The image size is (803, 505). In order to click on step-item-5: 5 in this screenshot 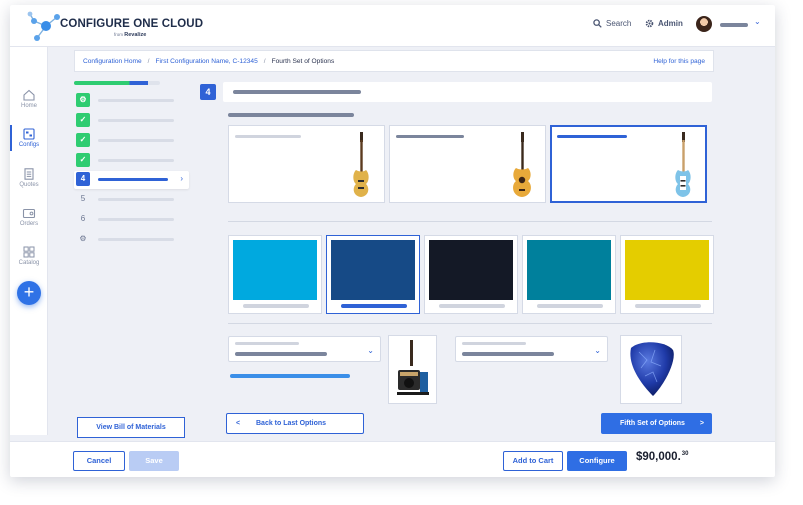, I will do `click(131, 200)`.